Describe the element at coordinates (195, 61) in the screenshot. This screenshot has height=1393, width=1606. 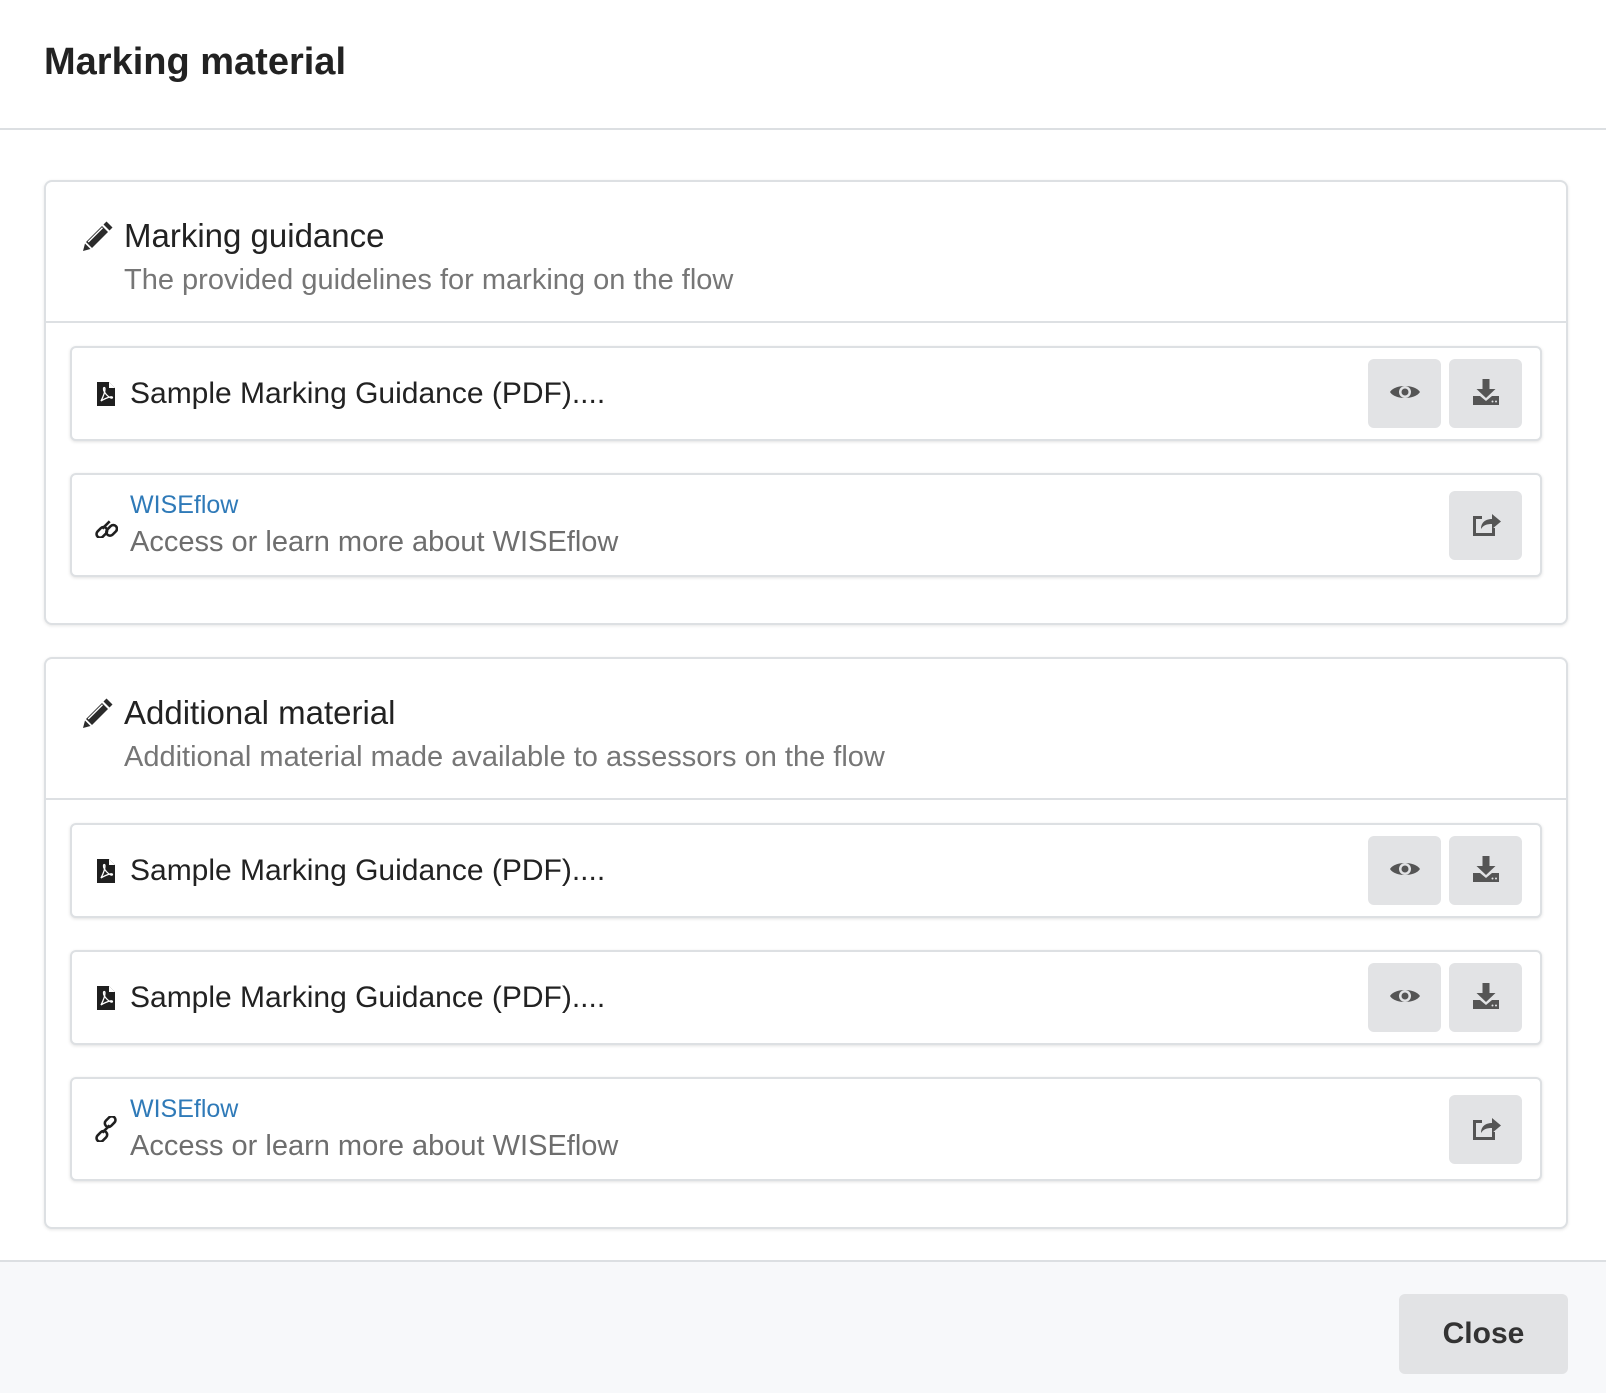
I see `dialog-title: Marking material` at that location.